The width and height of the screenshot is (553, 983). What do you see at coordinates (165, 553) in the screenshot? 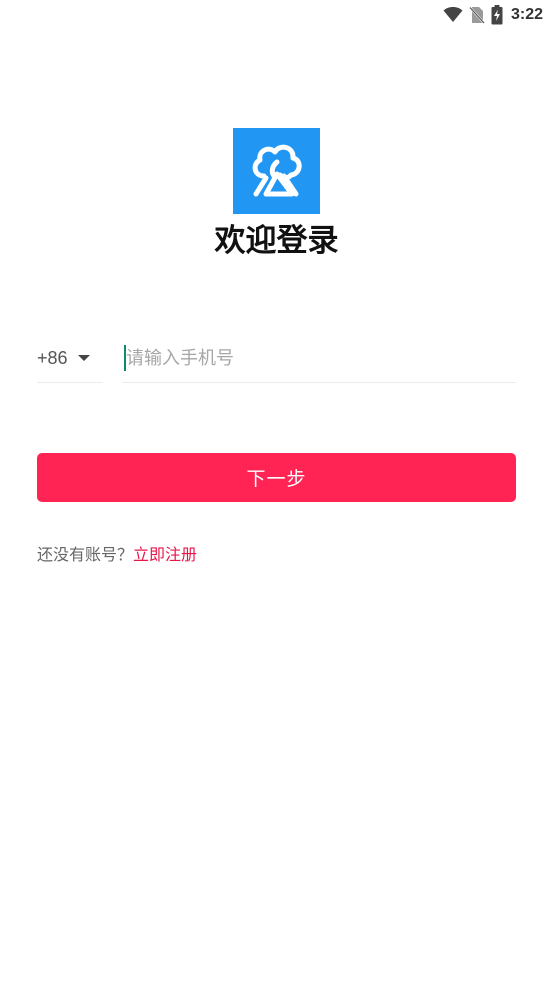
I see `register-link: 立即注册` at bounding box center [165, 553].